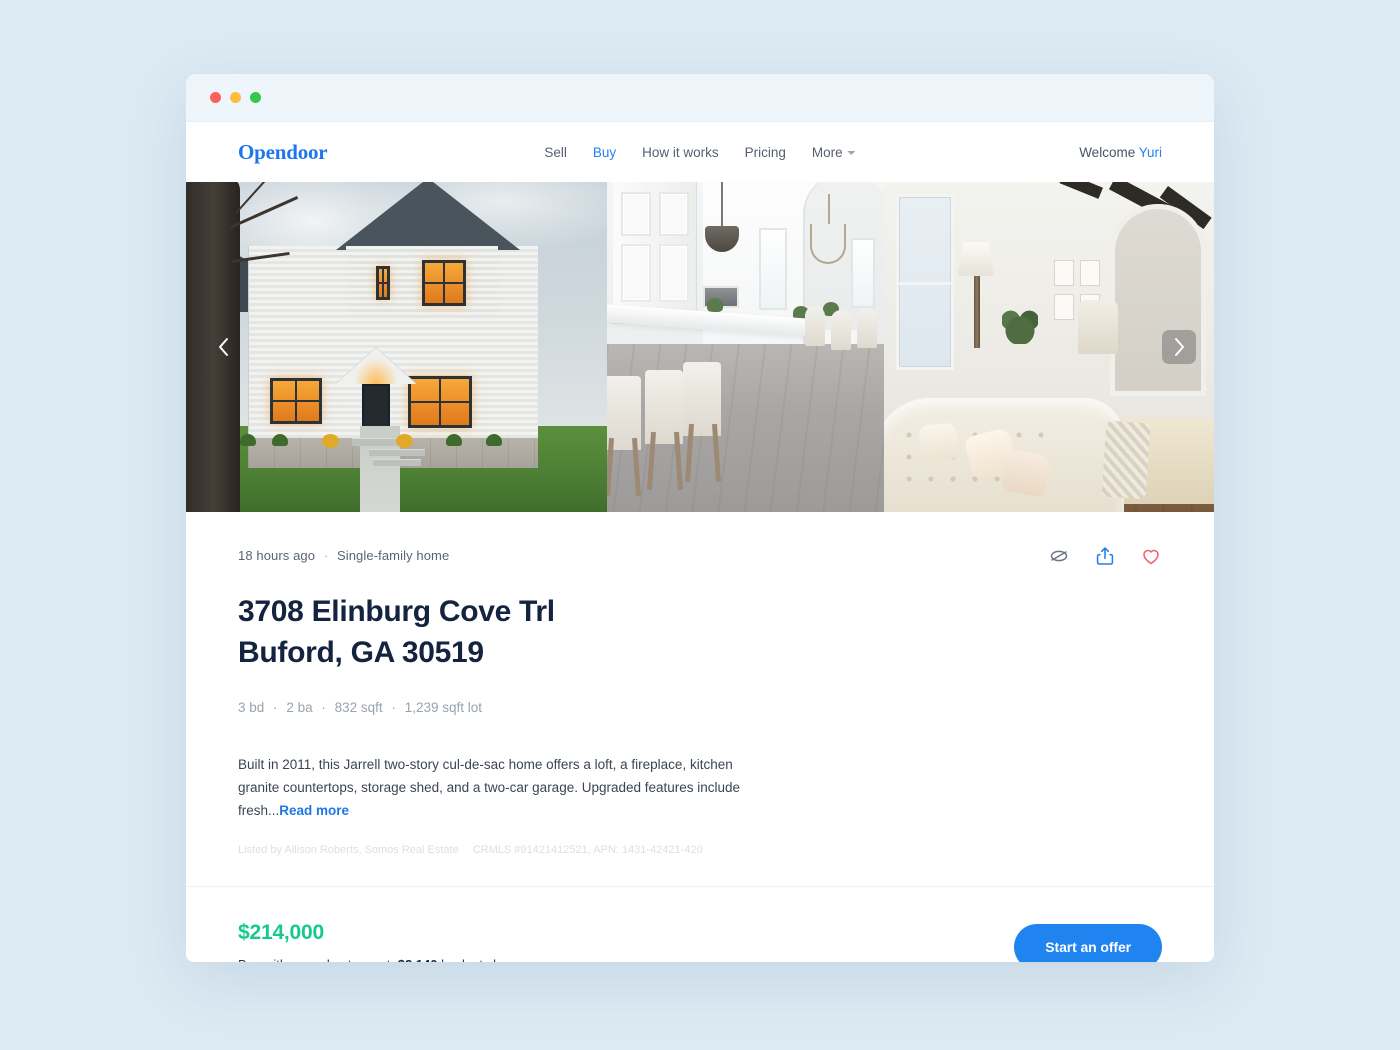 This screenshot has width=1400, height=1050. I want to click on close-window-icon, so click(215, 97).